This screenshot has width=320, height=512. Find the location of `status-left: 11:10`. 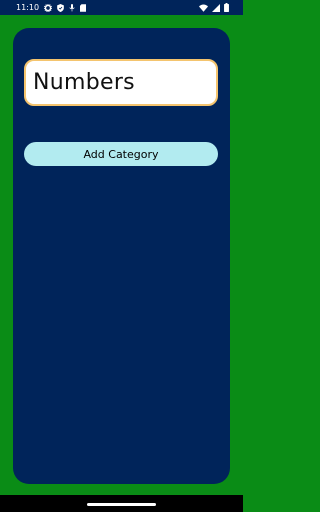

status-left: 11:10 is located at coordinates (51, 7).